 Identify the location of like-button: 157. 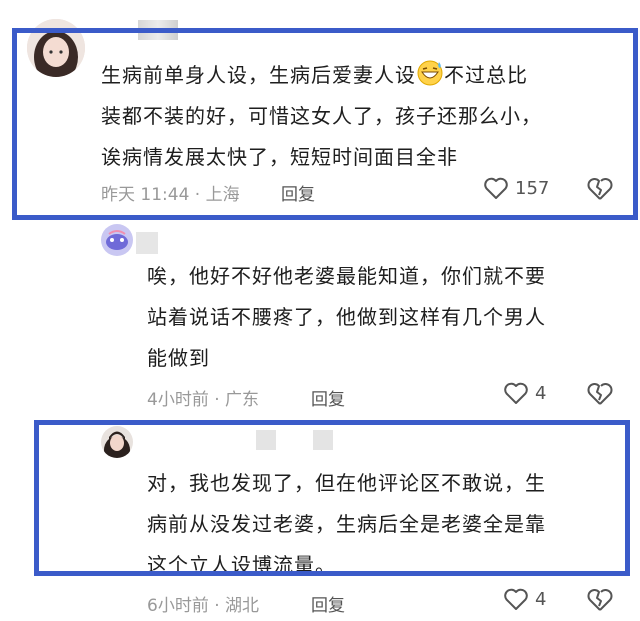
(516, 188).